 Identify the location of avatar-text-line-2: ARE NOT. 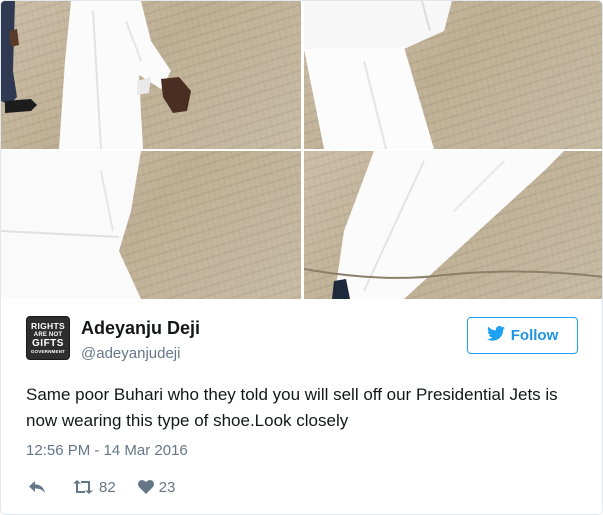
(48, 334).